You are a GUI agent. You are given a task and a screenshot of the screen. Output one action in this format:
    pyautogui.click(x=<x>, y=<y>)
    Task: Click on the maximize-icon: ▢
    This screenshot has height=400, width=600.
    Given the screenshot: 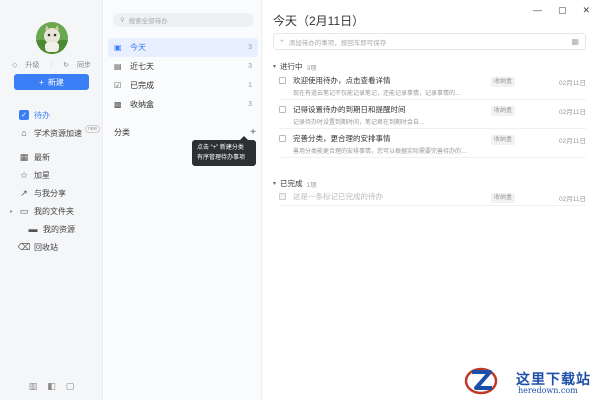 What is the action you would take?
    pyautogui.click(x=562, y=10)
    